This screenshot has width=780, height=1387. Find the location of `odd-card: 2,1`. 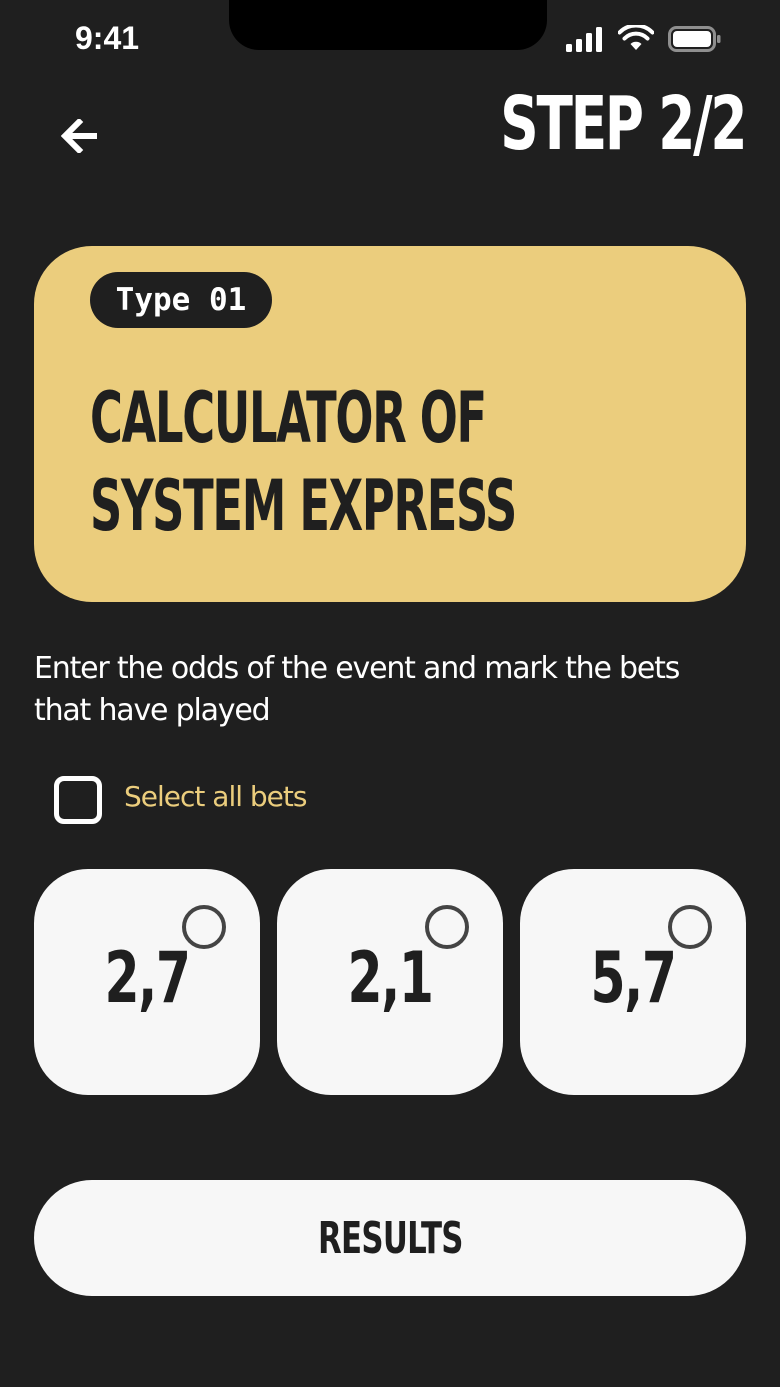

odd-card: 2,1 is located at coordinates (390, 982).